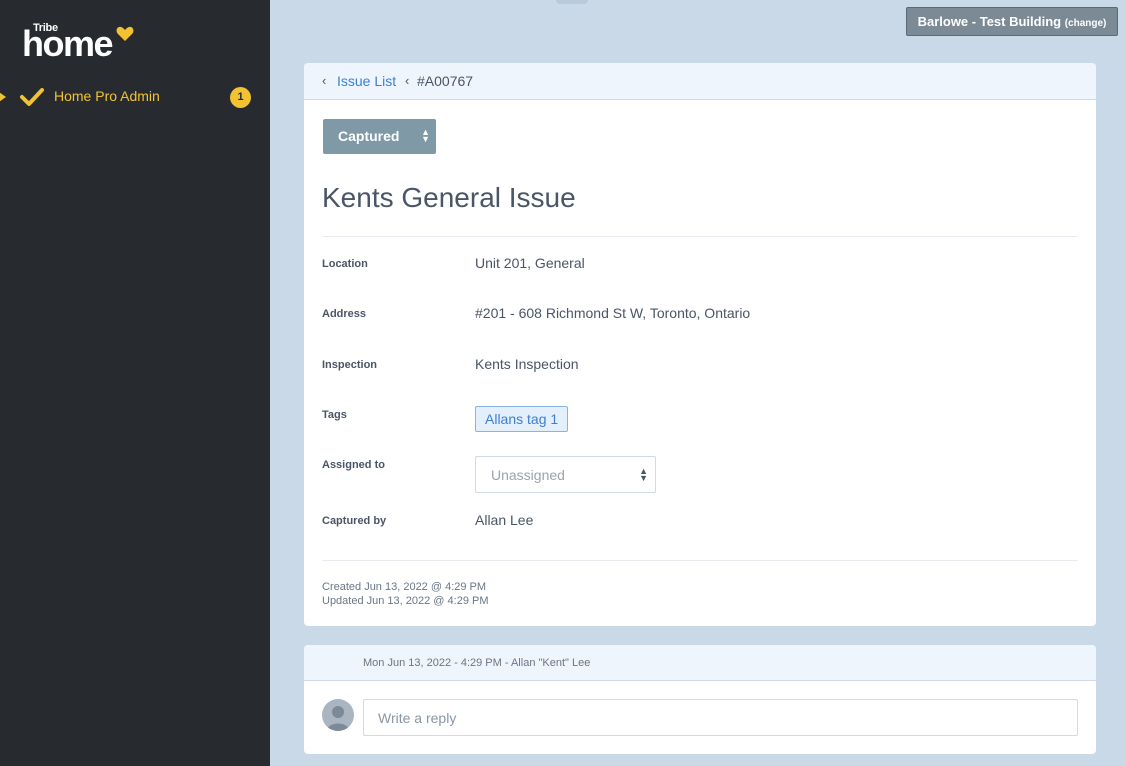 Image resolution: width=1126 pixels, height=766 pixels. I want to click on avatar, so click(338, 715).